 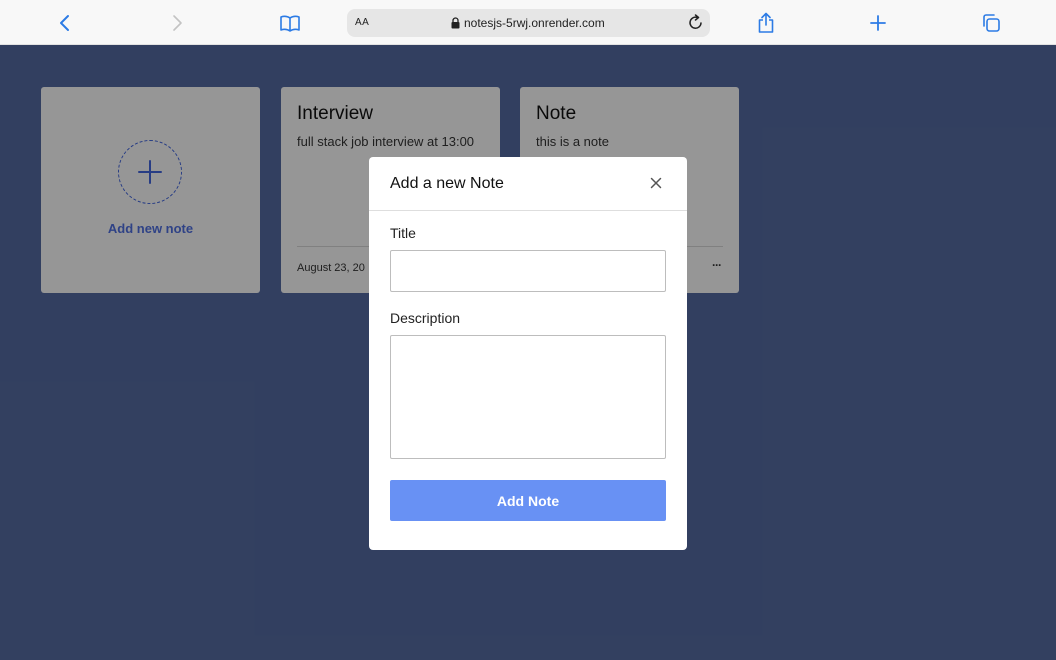 I want to click on modal-title: Add a new Note, so click(x=447, y=183).